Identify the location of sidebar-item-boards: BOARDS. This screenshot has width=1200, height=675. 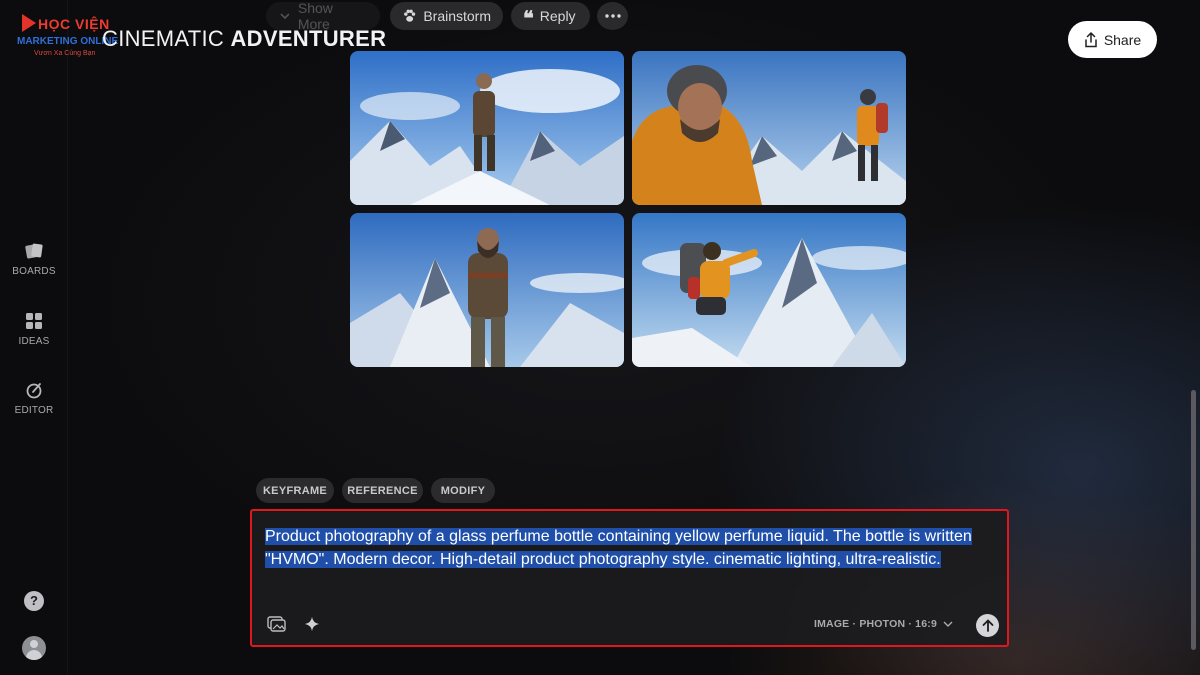
(34, 259).